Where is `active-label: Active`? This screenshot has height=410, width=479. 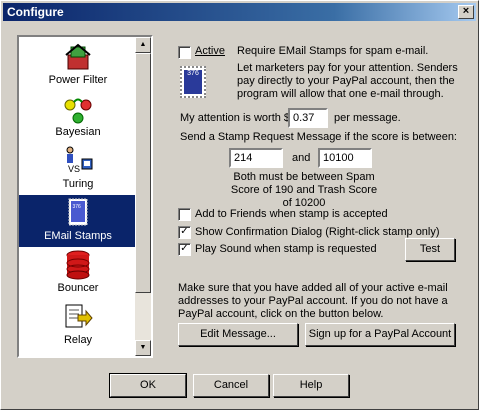 active-label: Active is located at coordinates (210, 51).